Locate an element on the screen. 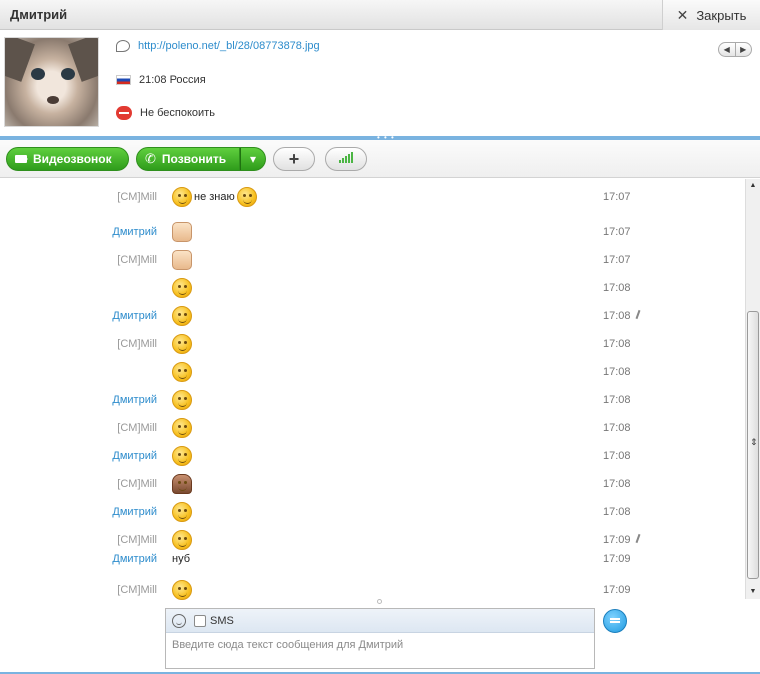 The width and height of the screenshot is (760, 674). message-input: Введите сюда текст сообщения для Дмитрий is located at coordinates (380, 645).